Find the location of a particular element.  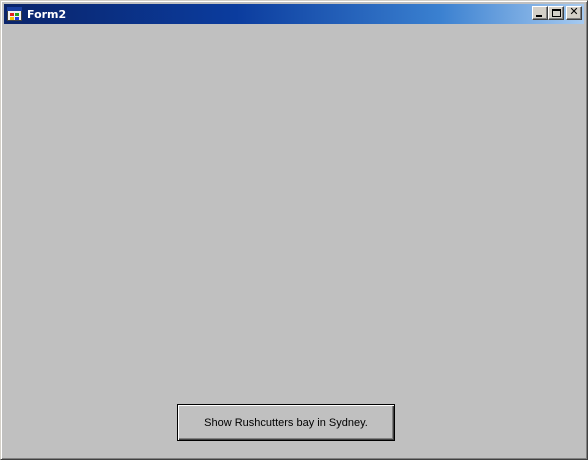

maximize-icon is located at coordinates (556, 13).